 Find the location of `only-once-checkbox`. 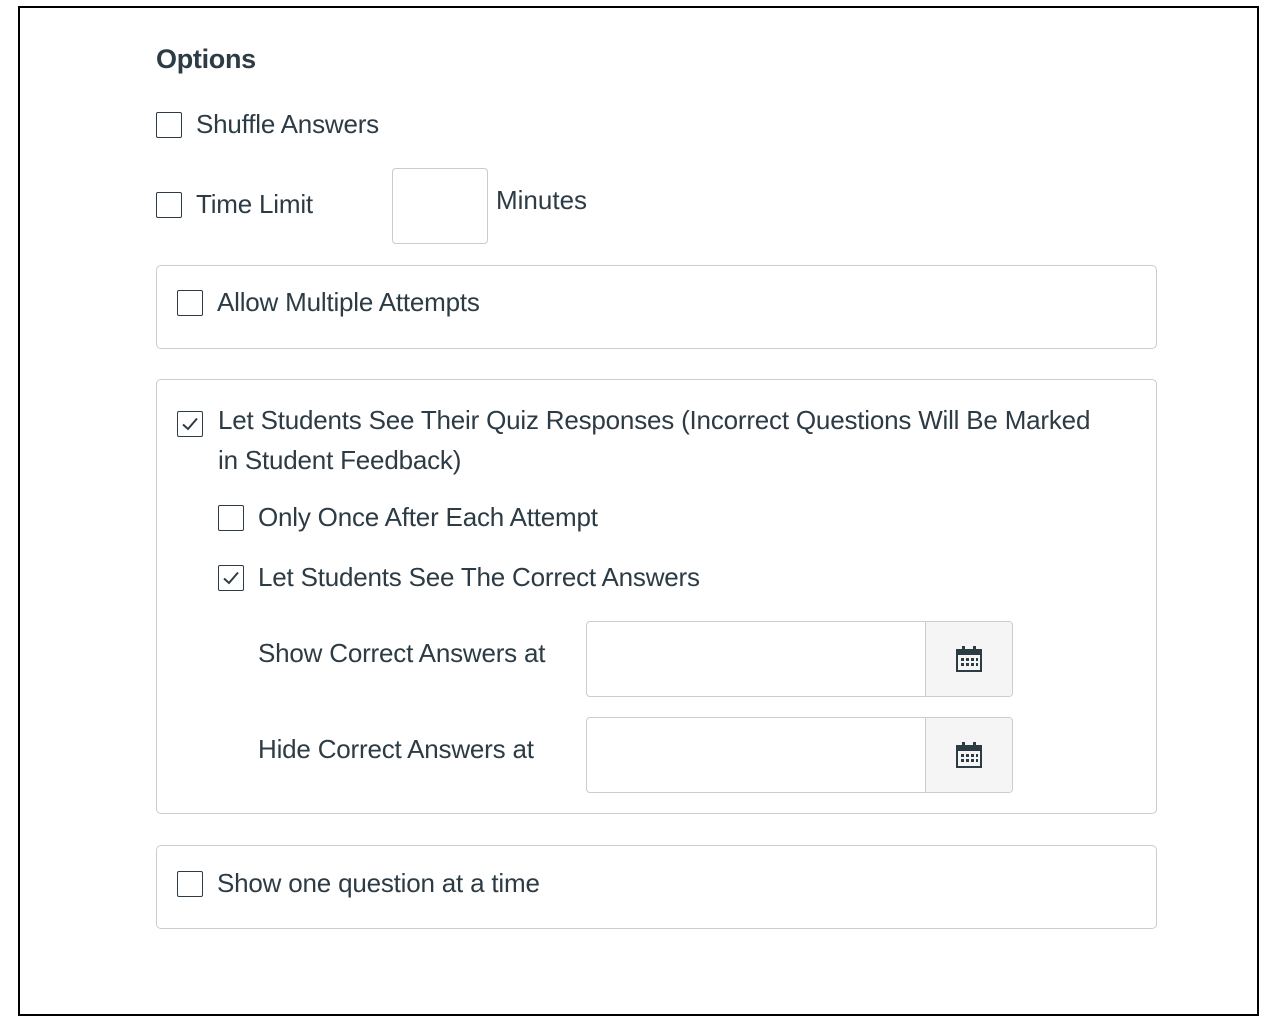

only-once-checkbox is located at coordinates (231, 517).